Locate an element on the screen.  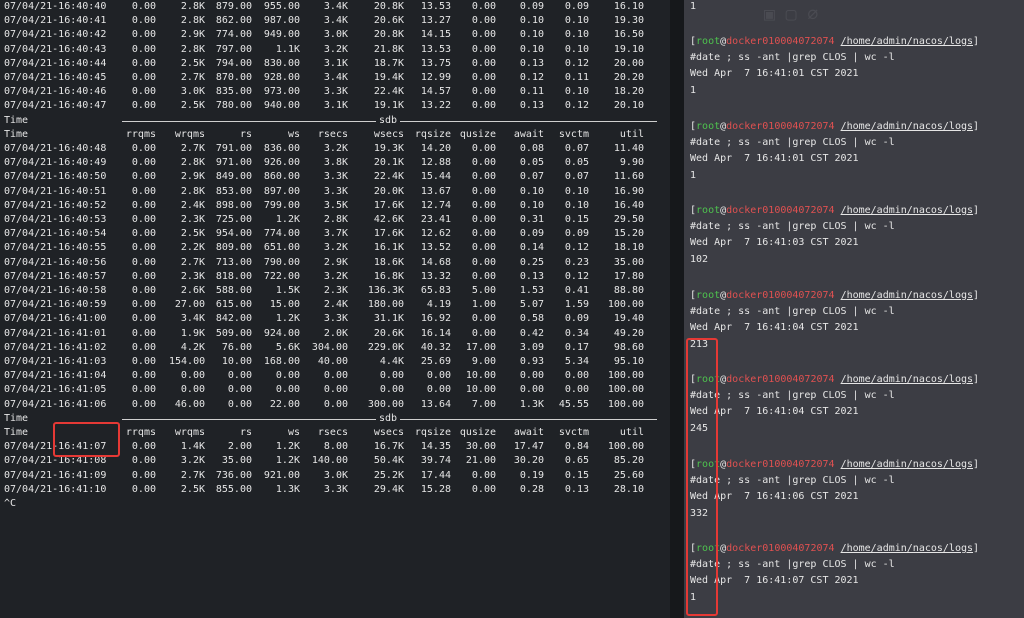
value-cell: 95.10 is located at coordinates (628, 361).